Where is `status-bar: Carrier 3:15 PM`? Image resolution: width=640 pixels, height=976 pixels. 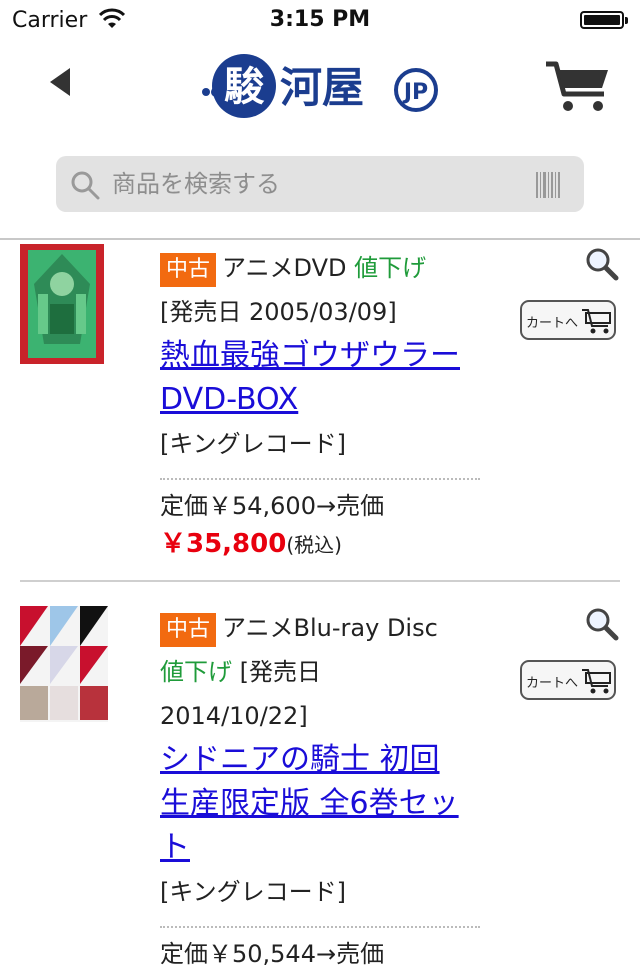
status-bar: Carrier 3:15 PM is located at coordinates (320, 20).